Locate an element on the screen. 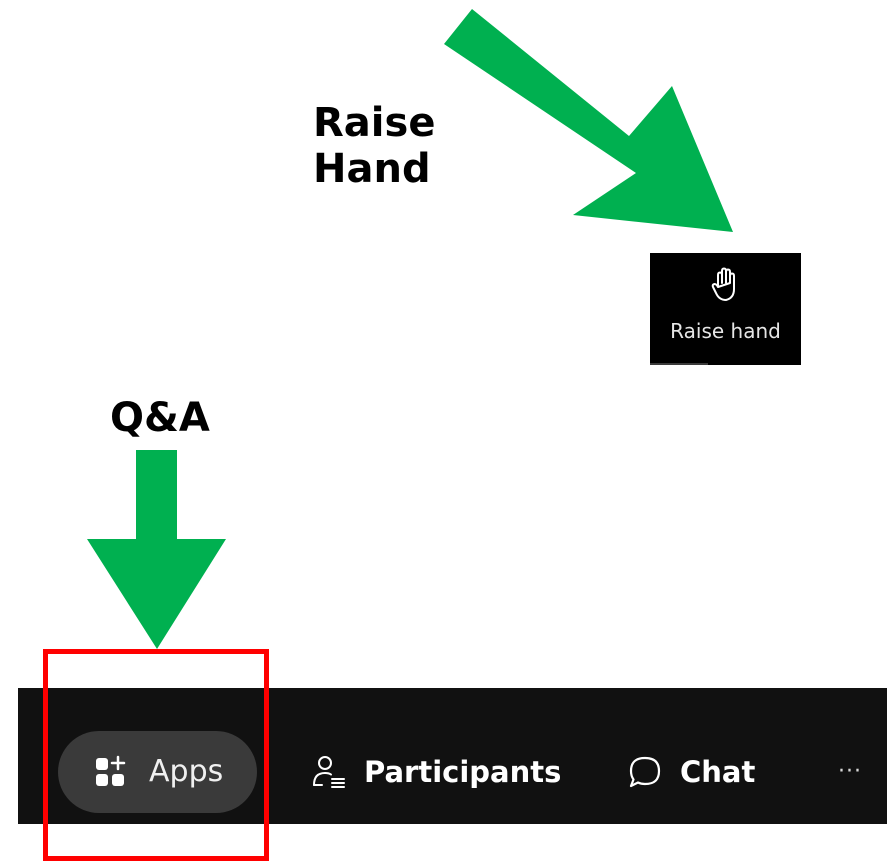  raised-hand-icon is located at coordinates (723, 284).